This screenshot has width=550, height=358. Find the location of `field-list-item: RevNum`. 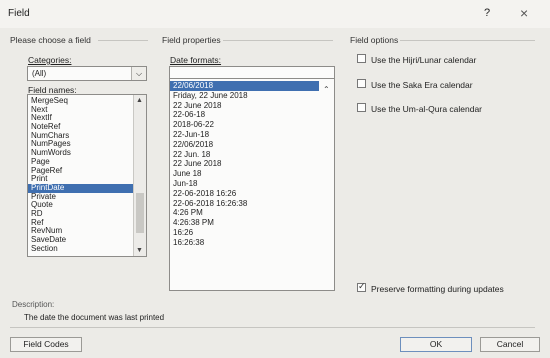

field-list-item: RevNum is located at coordinates (81, 231).